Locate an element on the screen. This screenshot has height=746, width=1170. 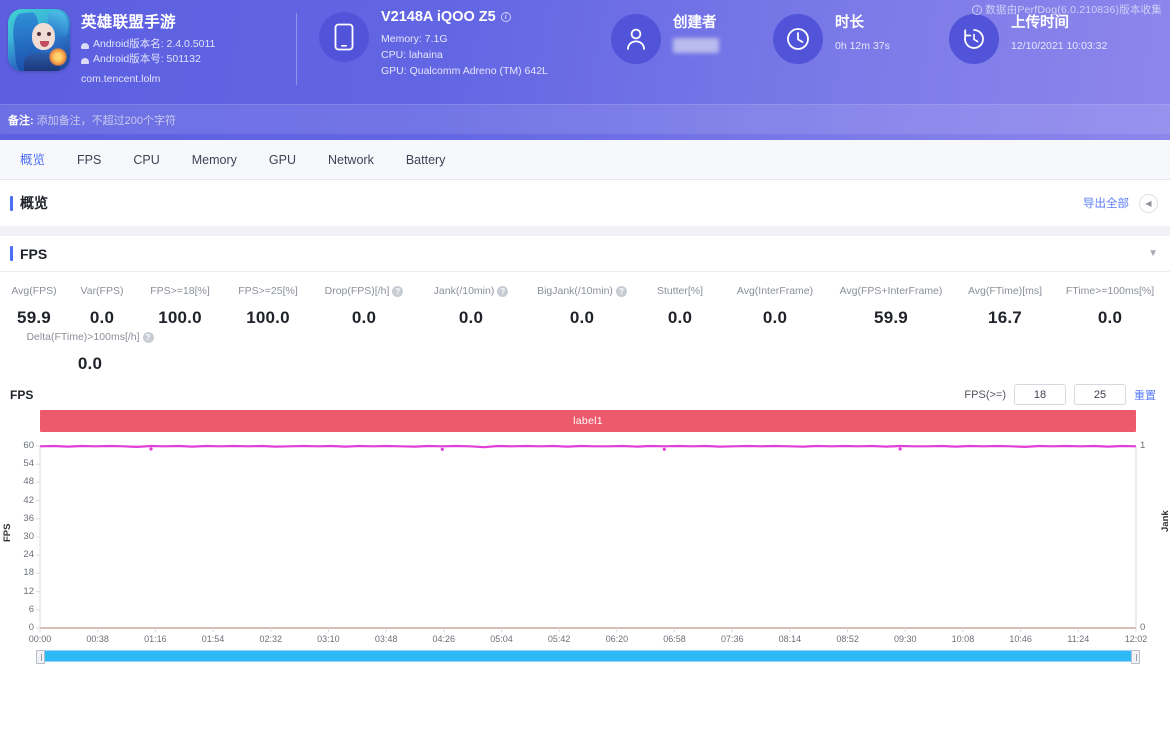
upload-time-block: 上传时间 12/10/2021 10:03:32 is located at coordinates (1028, 36).